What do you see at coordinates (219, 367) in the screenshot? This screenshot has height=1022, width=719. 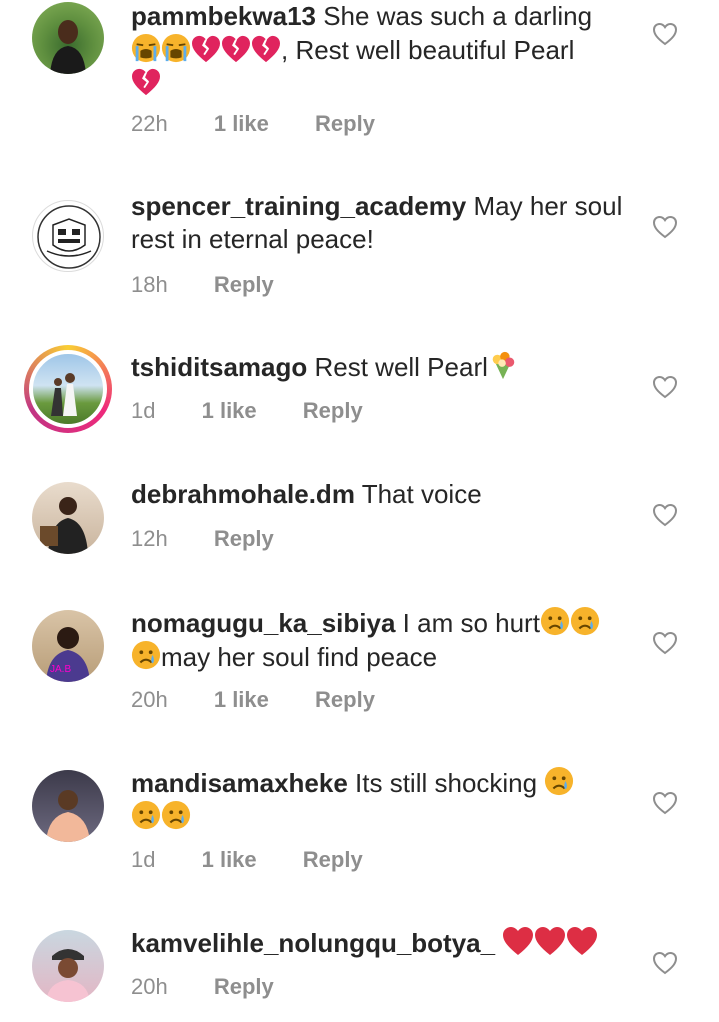 I see `comment-username: tshiditsamago` at bounding box center [219, 367].